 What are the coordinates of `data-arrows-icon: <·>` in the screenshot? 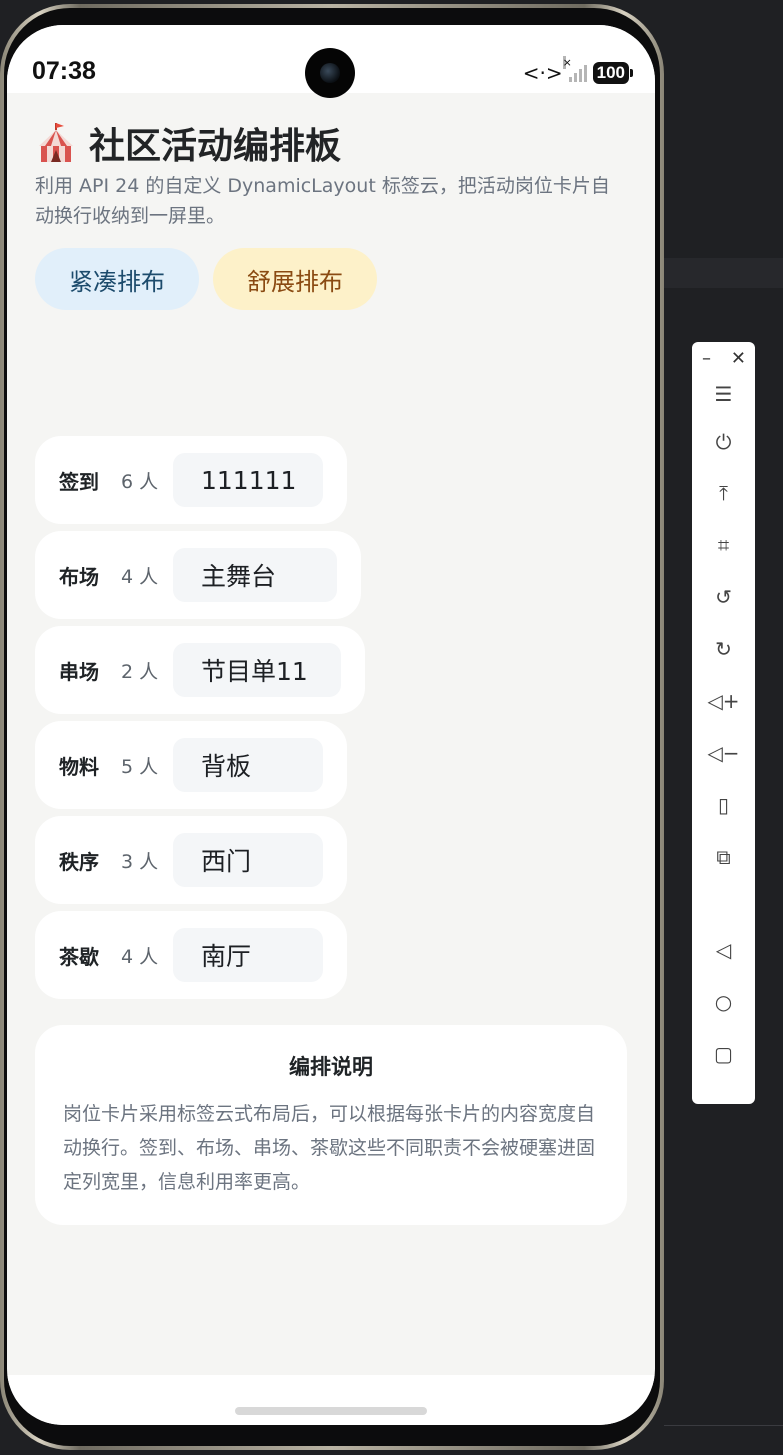 It's located at (542, 73).